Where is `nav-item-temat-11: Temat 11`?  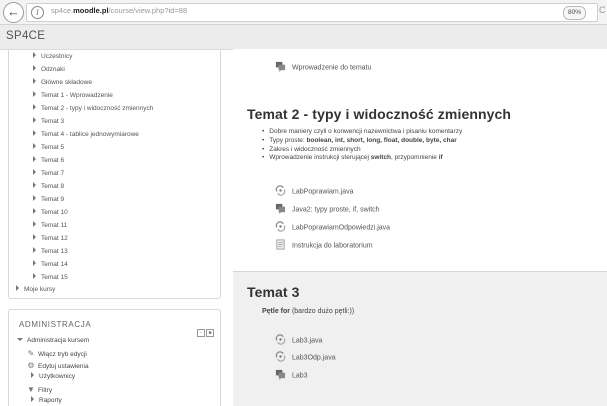 nav-item-temat-11: Temat 11 is located at coordinates (50, 225).